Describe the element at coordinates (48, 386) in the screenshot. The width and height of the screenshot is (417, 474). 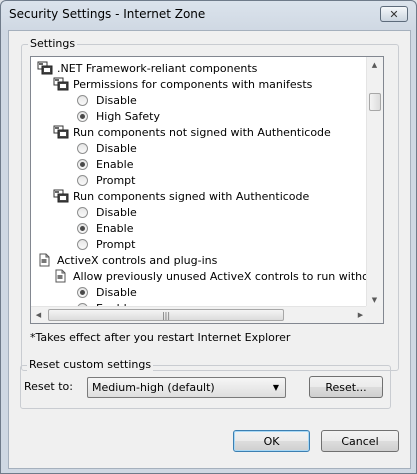
I see `reset-to-label: Reset to:` at that location.